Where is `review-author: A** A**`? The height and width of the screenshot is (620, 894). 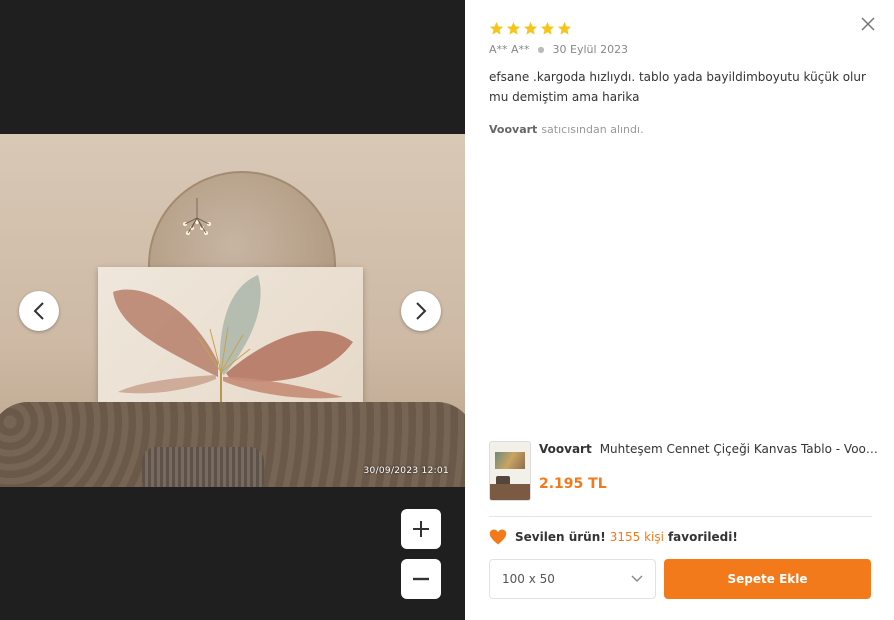 review-author: A** A** is located at coordinates (509, 49).